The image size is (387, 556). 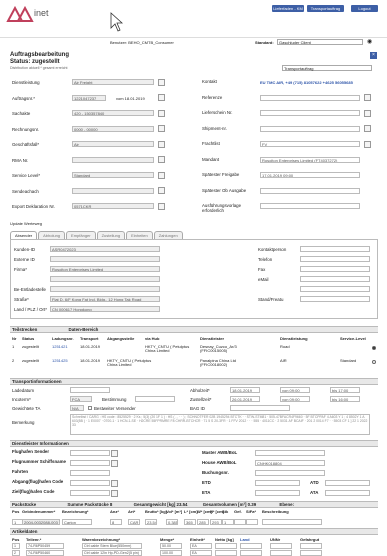 I want to click on zustellzeit-date: 26.01.2019, so click(x=245, y=399).